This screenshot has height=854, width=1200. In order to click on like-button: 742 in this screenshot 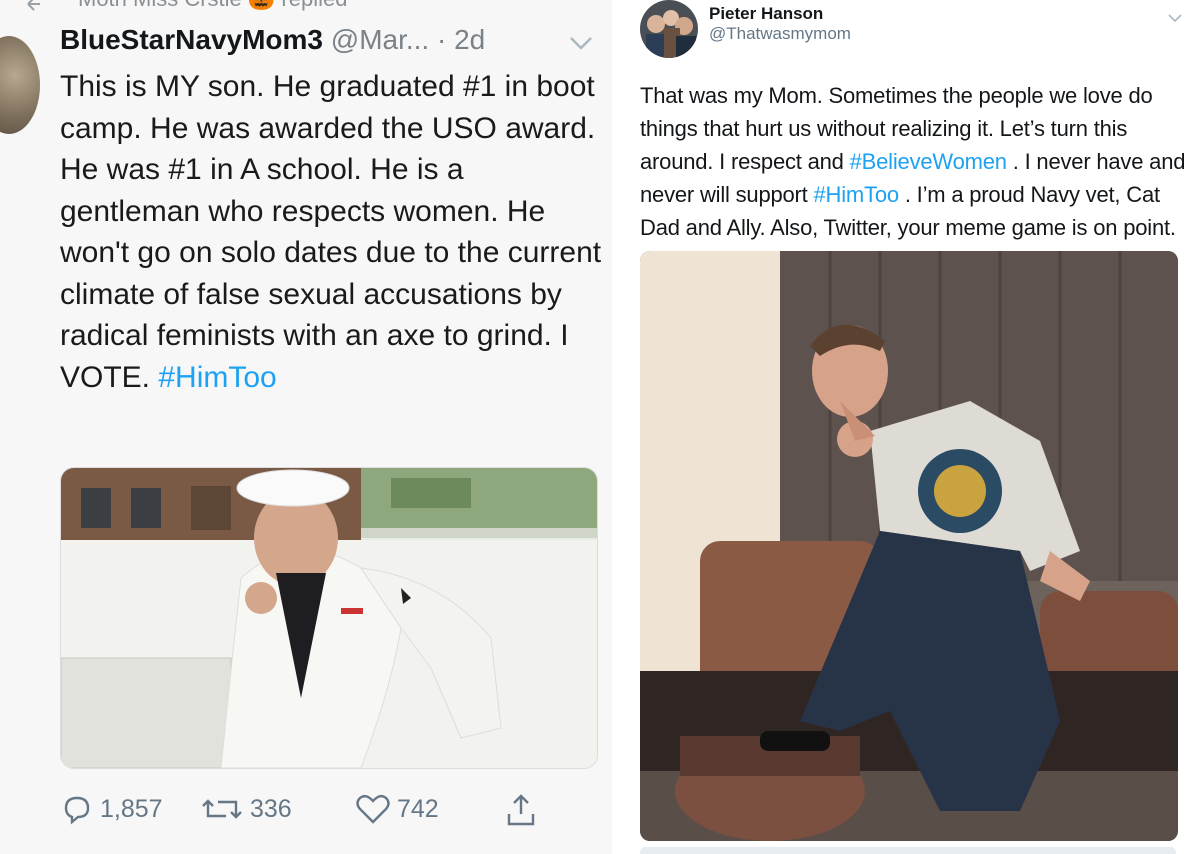, I will do `click(397, 809)`.